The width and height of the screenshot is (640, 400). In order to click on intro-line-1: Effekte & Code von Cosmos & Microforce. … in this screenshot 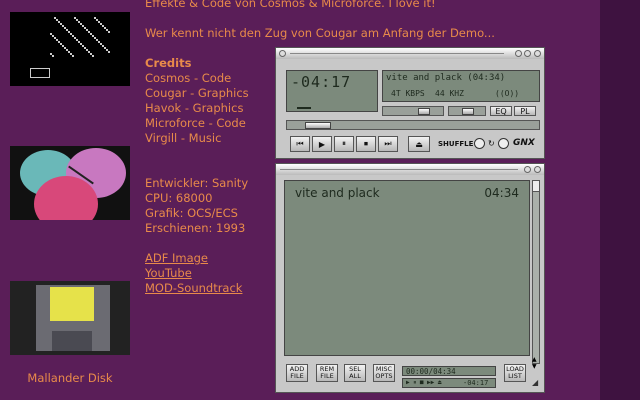, I will do `click(290, 5)`.